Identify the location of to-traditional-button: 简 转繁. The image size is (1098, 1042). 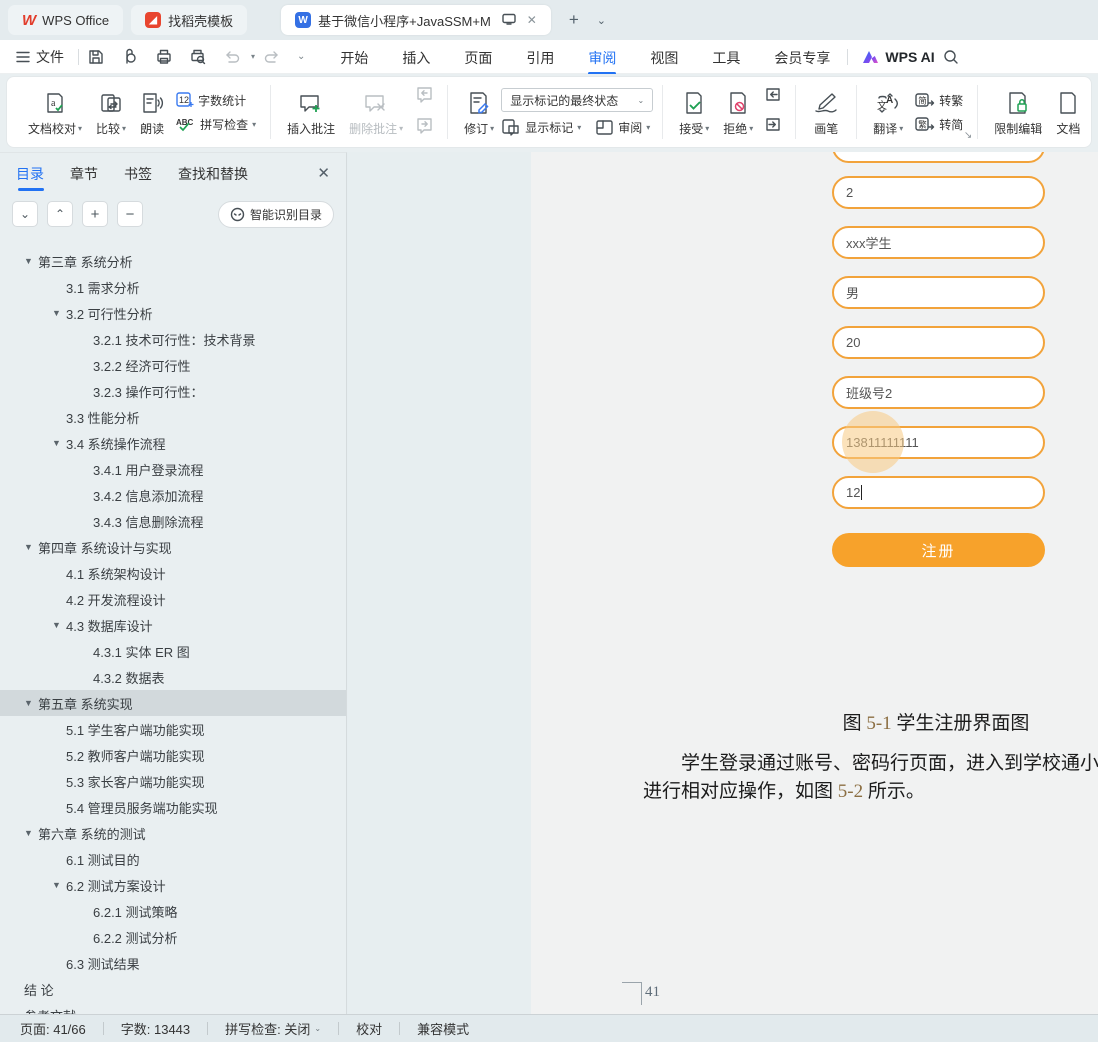
(939, 100).